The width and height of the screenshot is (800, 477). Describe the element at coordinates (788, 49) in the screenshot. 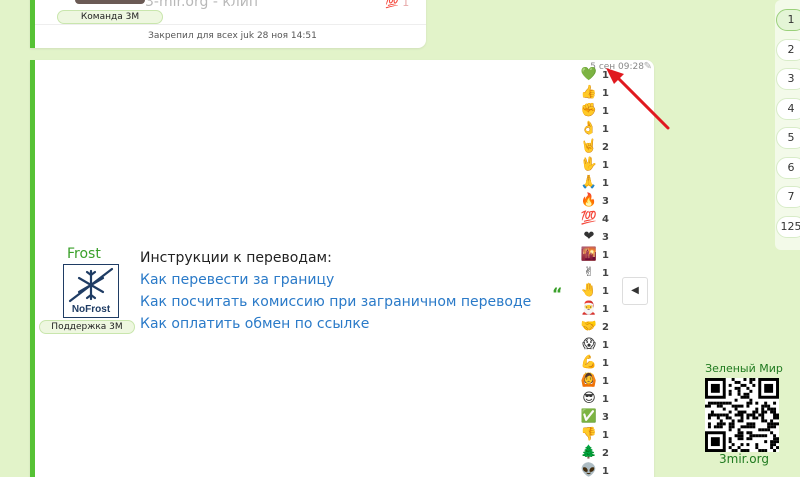

I see `page-button-2: 2` at that location.